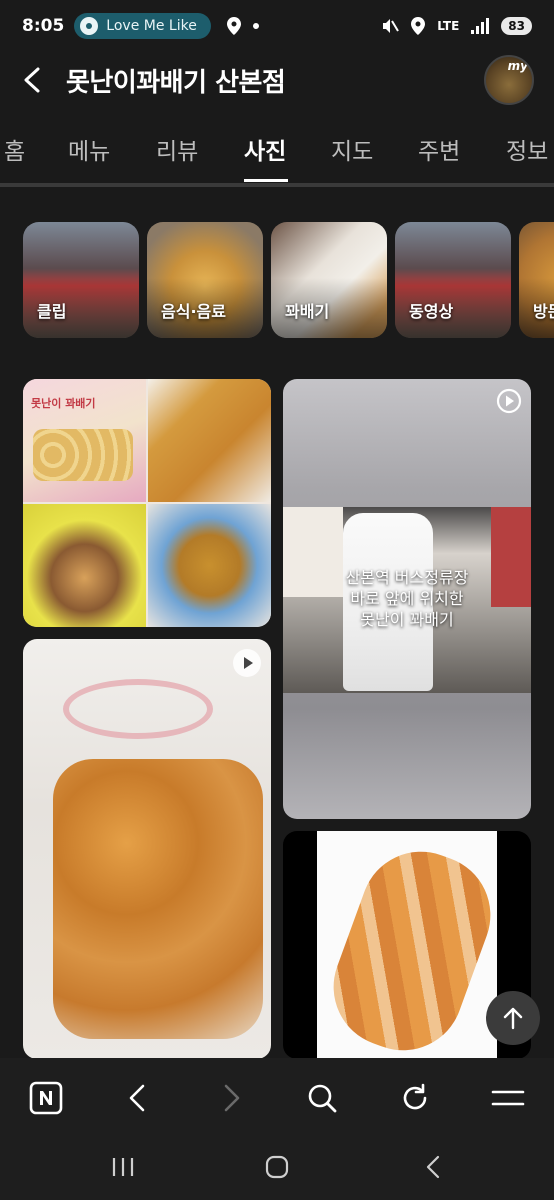 The image size is (554, 1200). I want to click on category-clip: 클립, so click(81, 280).